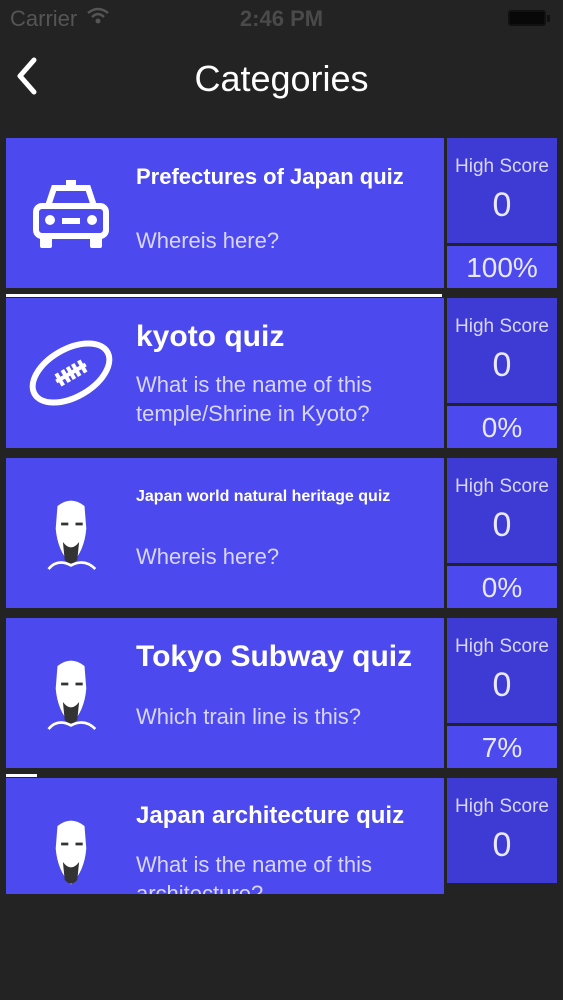  What do you see at coordinates (248, 716) in the screenshot?
I see `quiz-subtitle: Which train line is this?` at bounding box center [248, 716].